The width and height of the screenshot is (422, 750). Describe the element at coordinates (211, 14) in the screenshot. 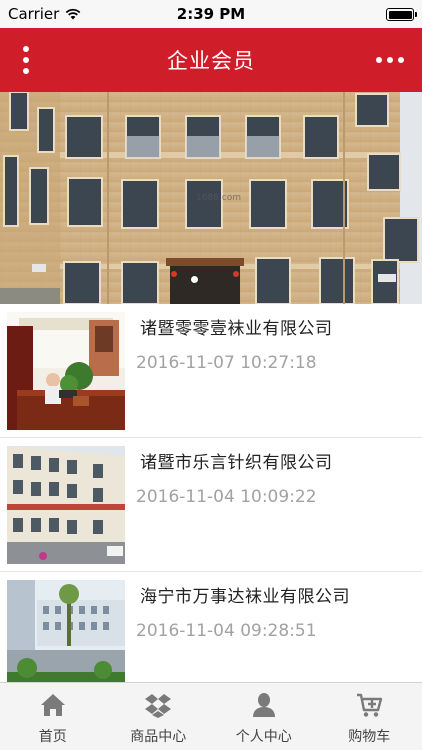

I see `status-bar: Carrier 2:39 PM` at that location.